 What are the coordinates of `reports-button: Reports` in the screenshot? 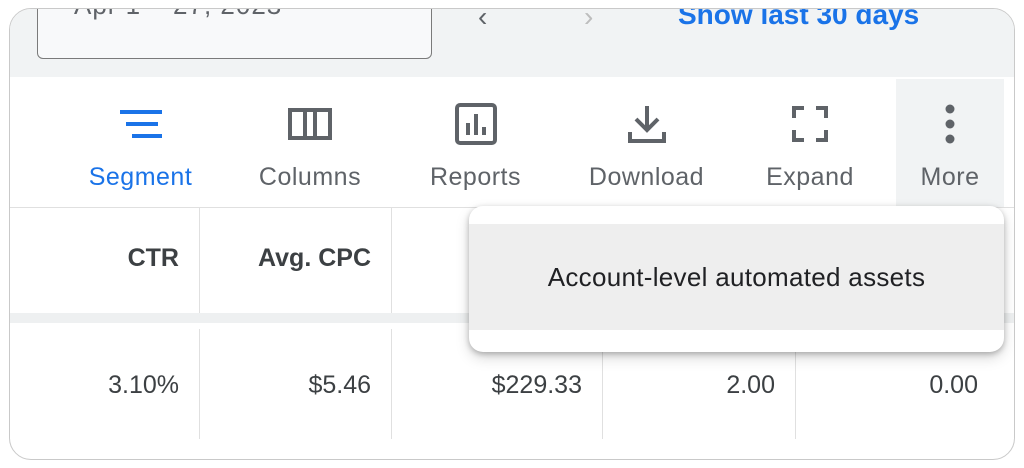 It's located at (475, 143).